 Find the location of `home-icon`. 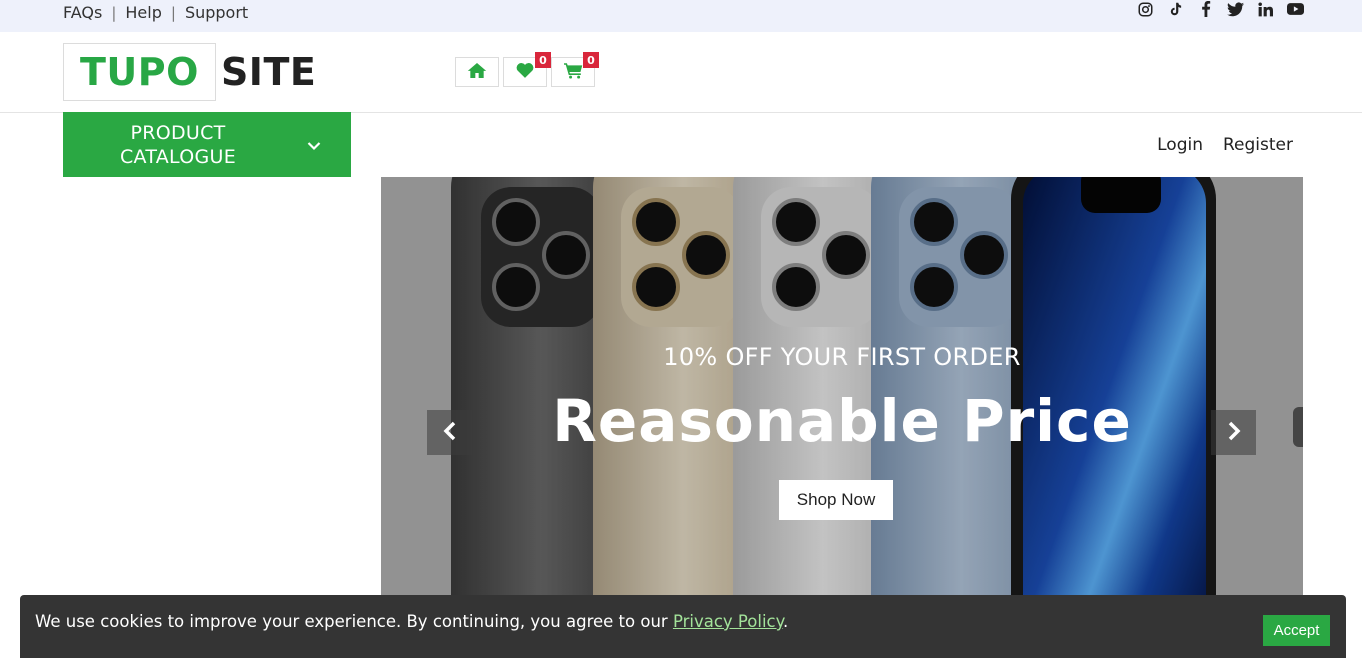

home-icon is located at coordinates (477, 72).